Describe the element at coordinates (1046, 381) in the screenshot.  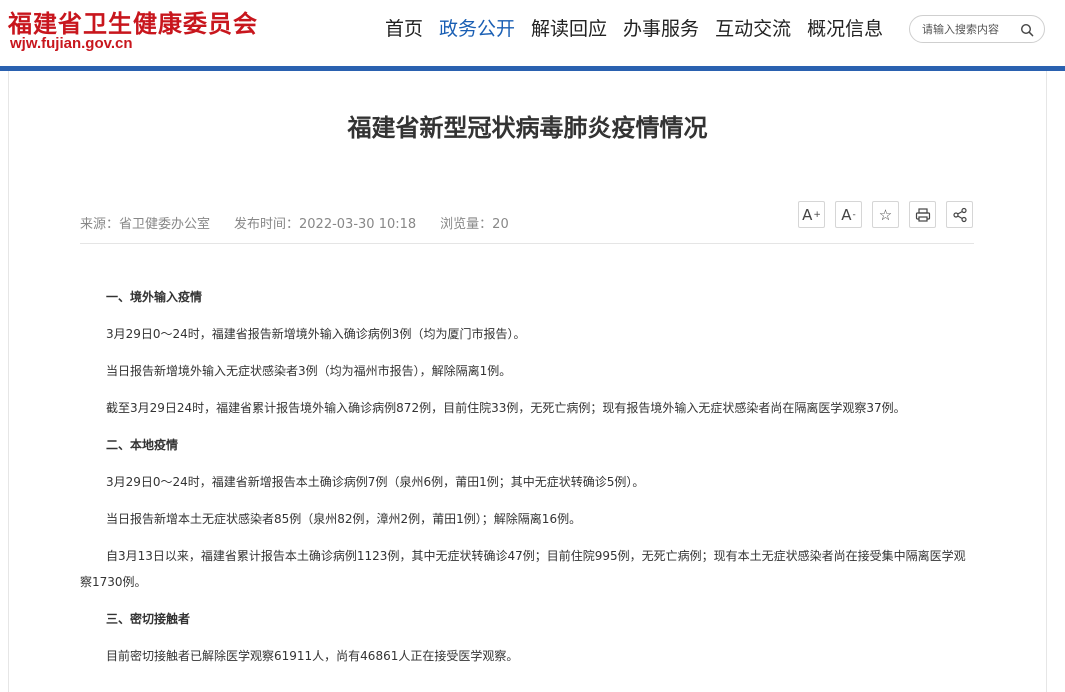
I see `content-frame-right` at that location.